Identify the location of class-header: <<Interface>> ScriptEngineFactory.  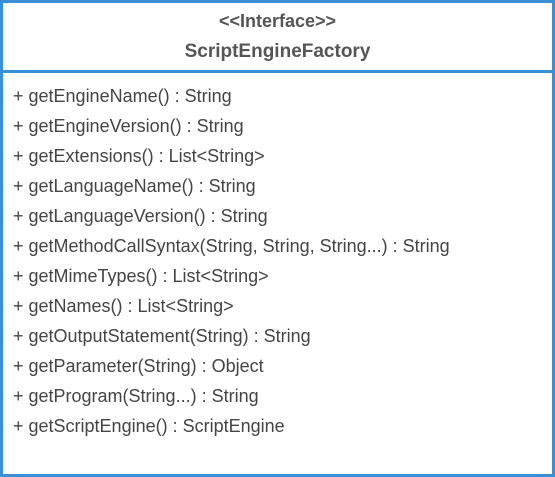
(277, 38).